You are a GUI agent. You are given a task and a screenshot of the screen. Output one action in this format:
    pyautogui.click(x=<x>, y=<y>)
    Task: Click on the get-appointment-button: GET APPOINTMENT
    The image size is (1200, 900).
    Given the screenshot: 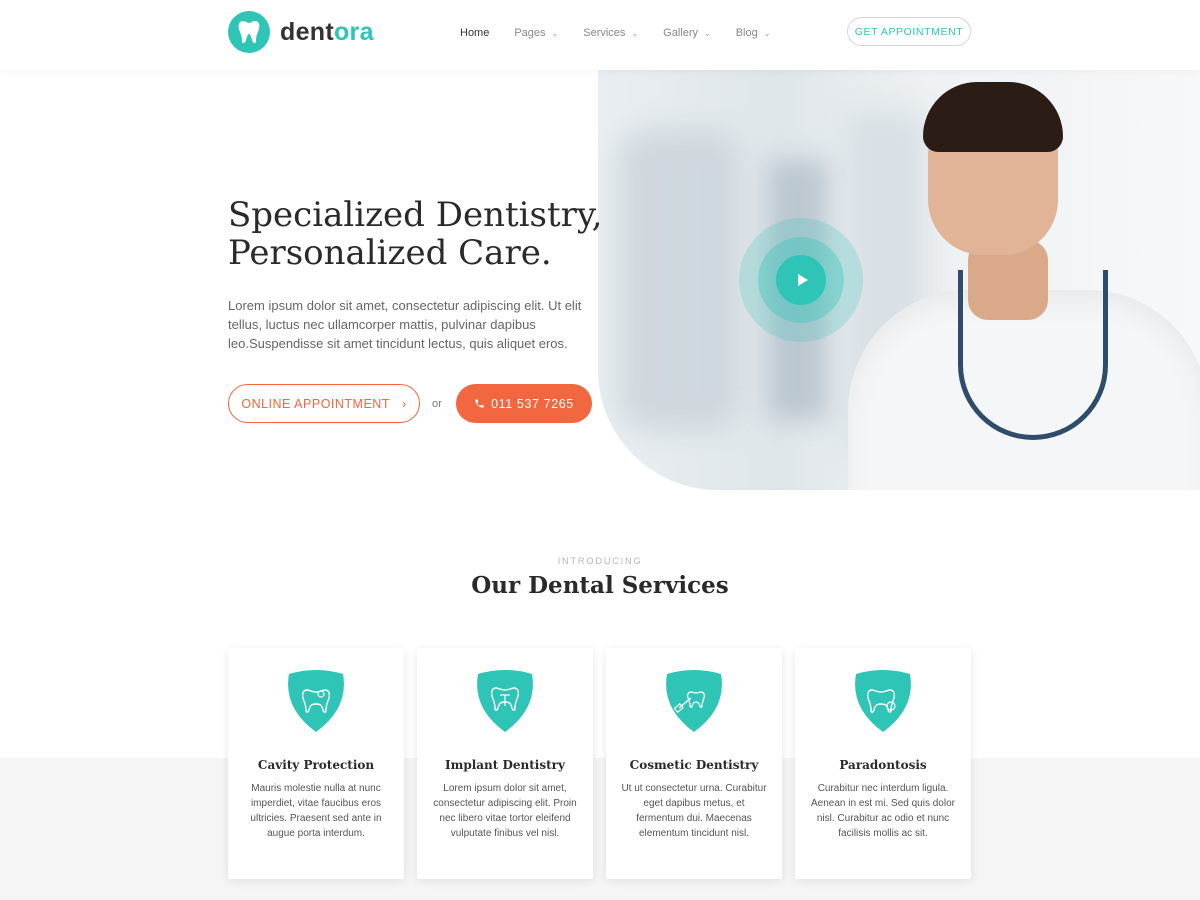 What is the action you would take?
    pyautogui.click(x=909, y=31)
    